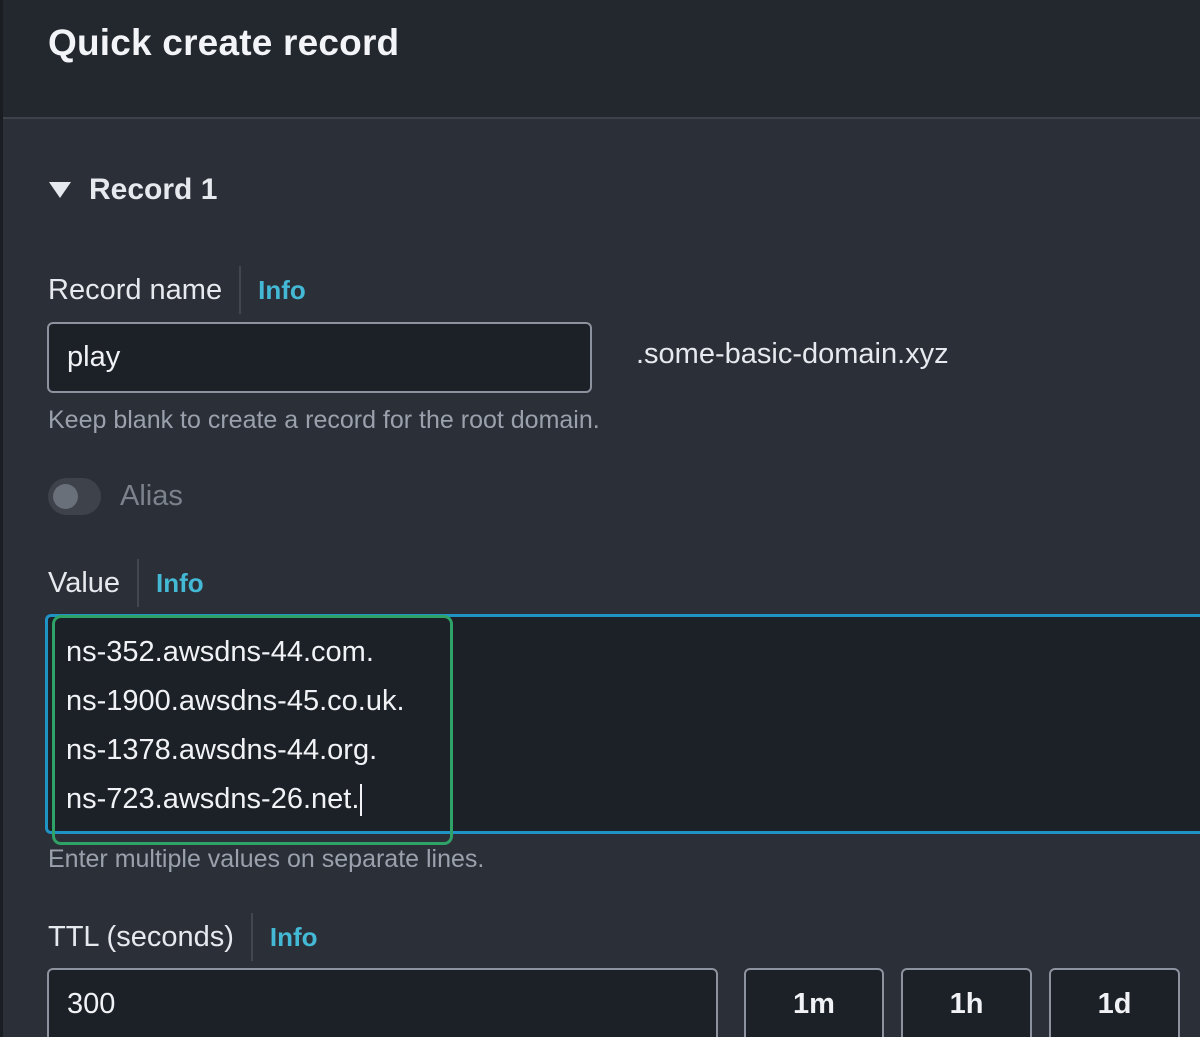 The height and width of the screenshot is (1037, 1200). Describe the element at coordinates (1, 518) in the screenshot. I see `panel-left-border` at that location.